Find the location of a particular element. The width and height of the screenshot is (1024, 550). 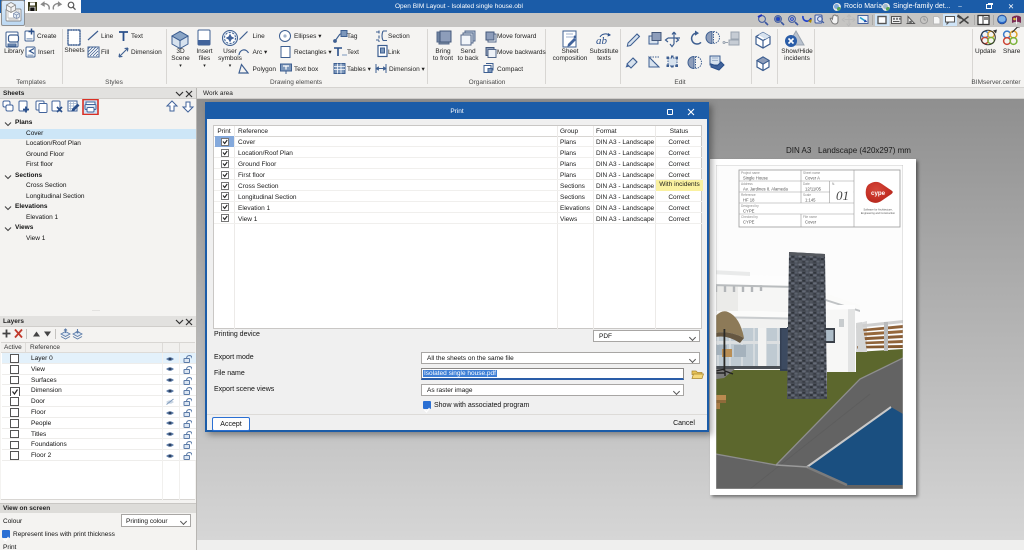

svg-text: Reference is located at coordinates (748, 195).